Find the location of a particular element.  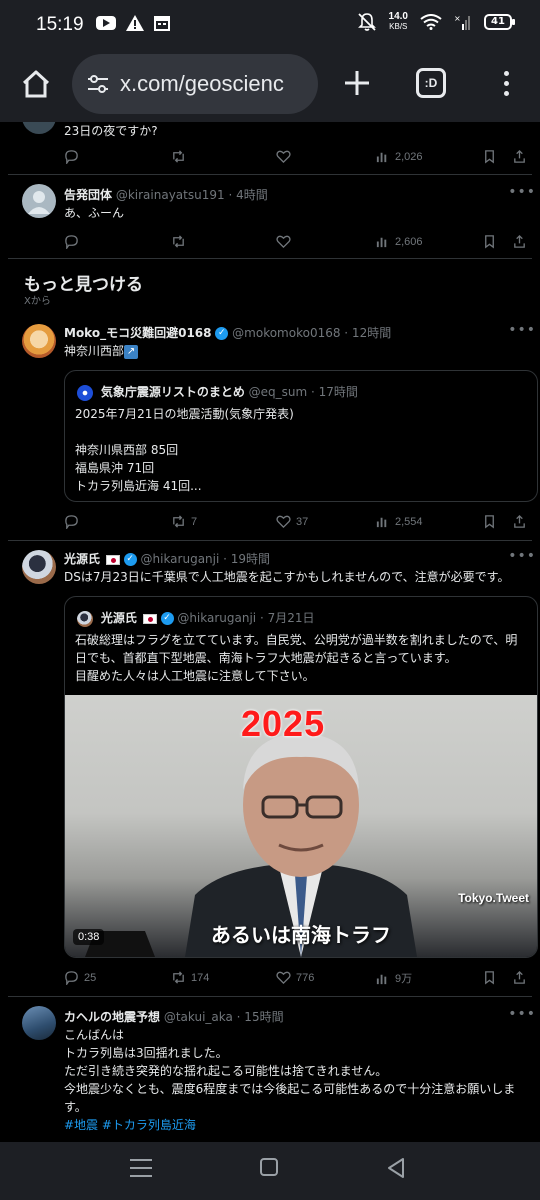

views-count: 2,026 is located at coordinates (409, 156).